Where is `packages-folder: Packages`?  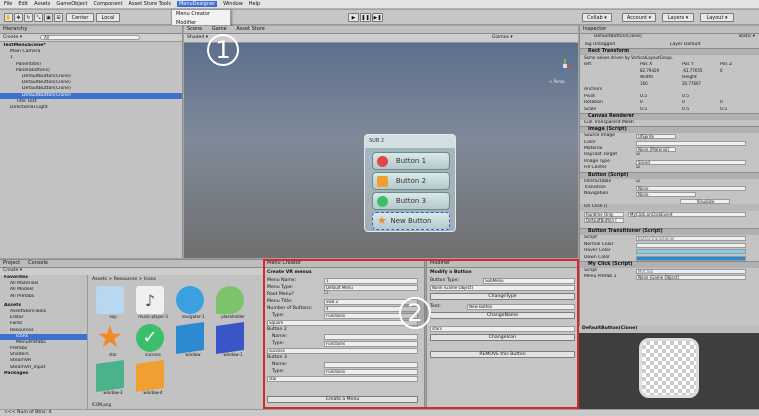 packages-folder: Packages is located at coordinates (43, 374).